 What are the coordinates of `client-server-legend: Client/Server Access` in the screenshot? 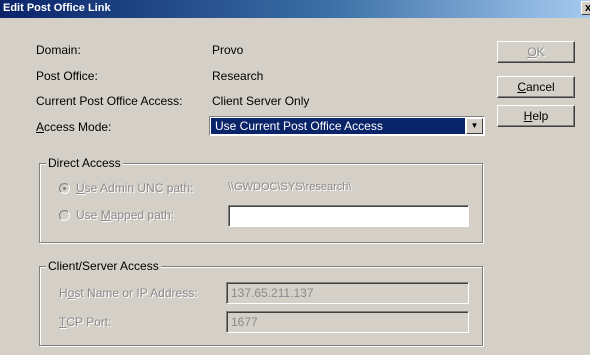 It's located at (103, 266).